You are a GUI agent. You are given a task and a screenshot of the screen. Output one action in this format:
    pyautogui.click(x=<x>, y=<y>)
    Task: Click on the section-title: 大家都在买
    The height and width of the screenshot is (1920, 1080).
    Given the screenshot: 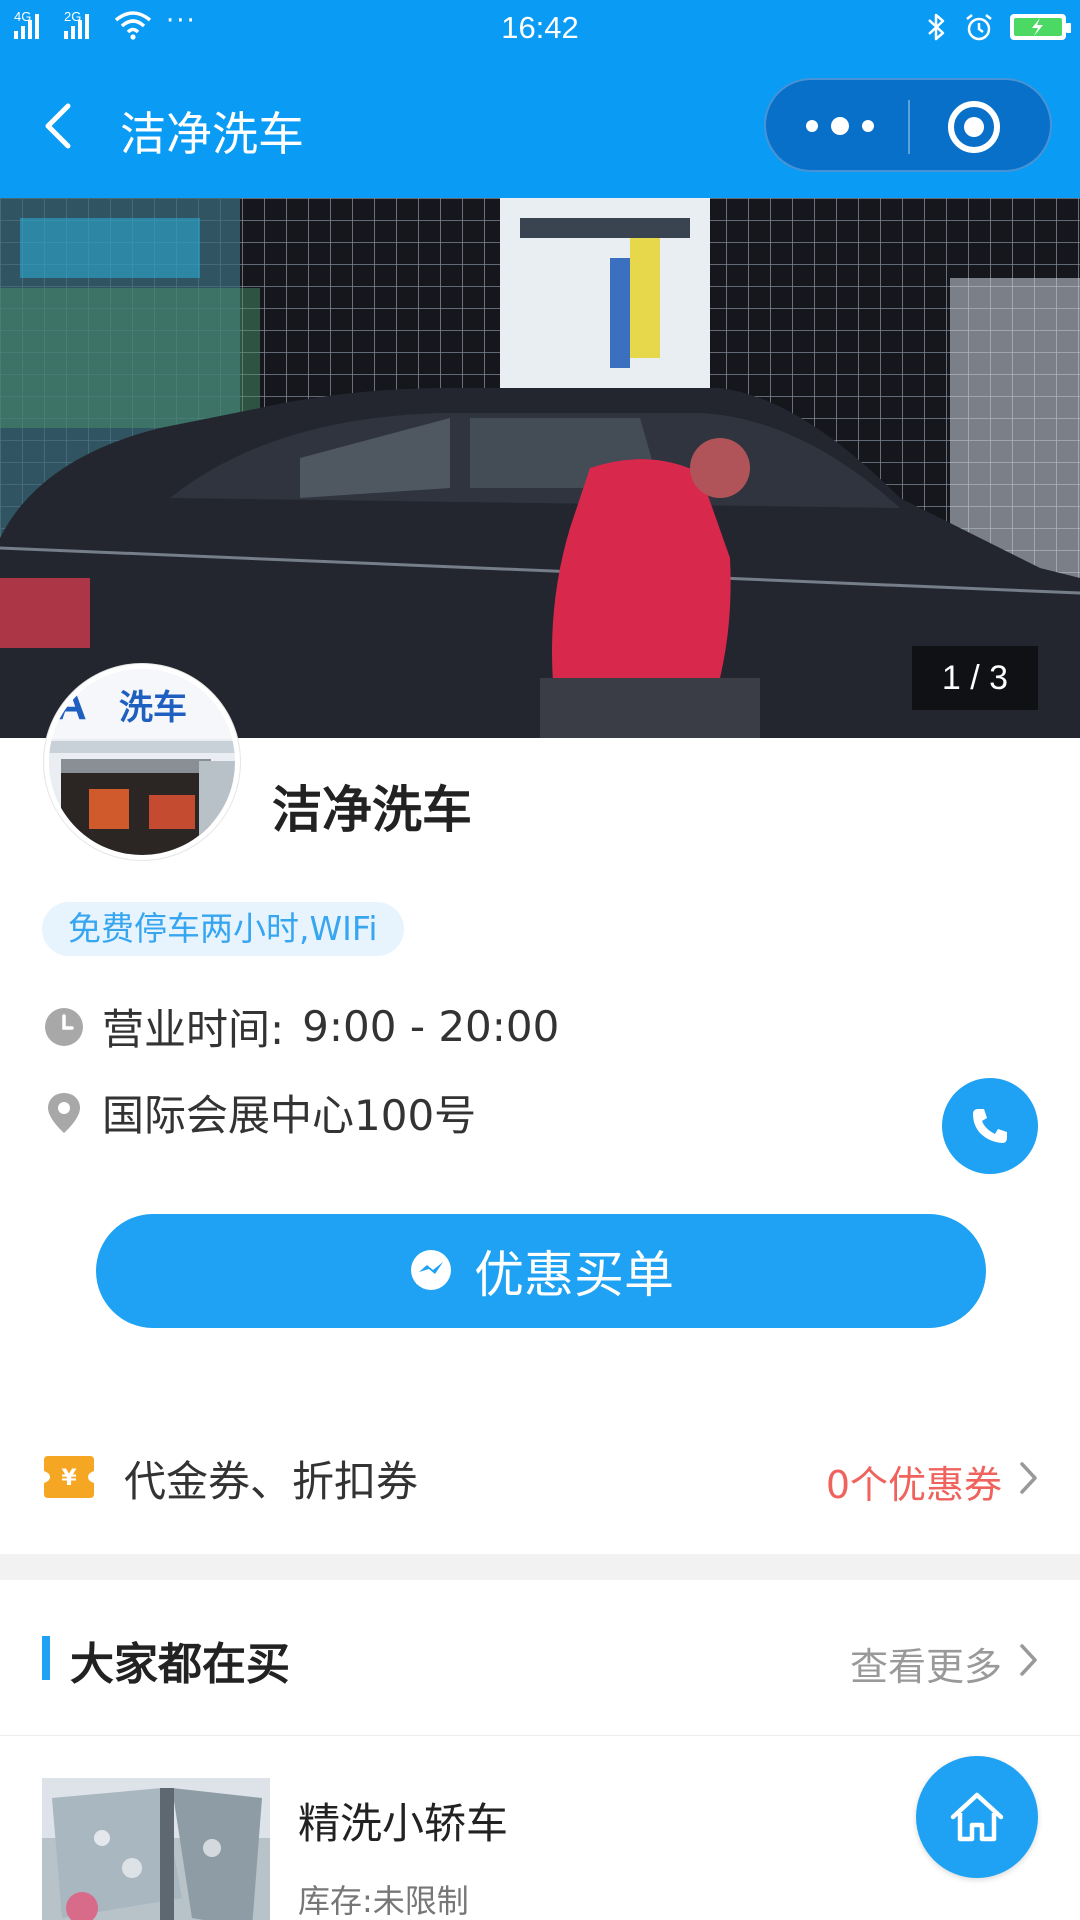 What is the action you would take?
    pyautogui.click(x=180, y=1664)
    